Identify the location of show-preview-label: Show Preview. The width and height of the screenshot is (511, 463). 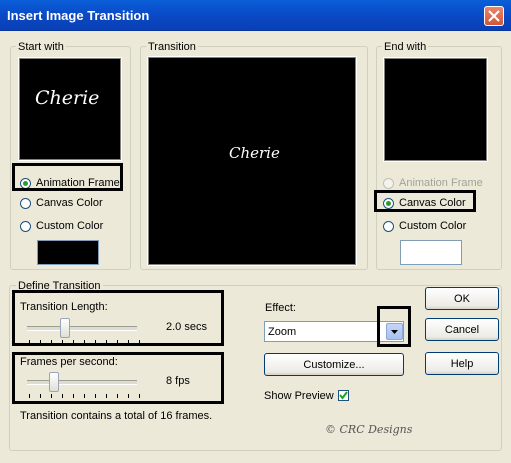
(299, 396).